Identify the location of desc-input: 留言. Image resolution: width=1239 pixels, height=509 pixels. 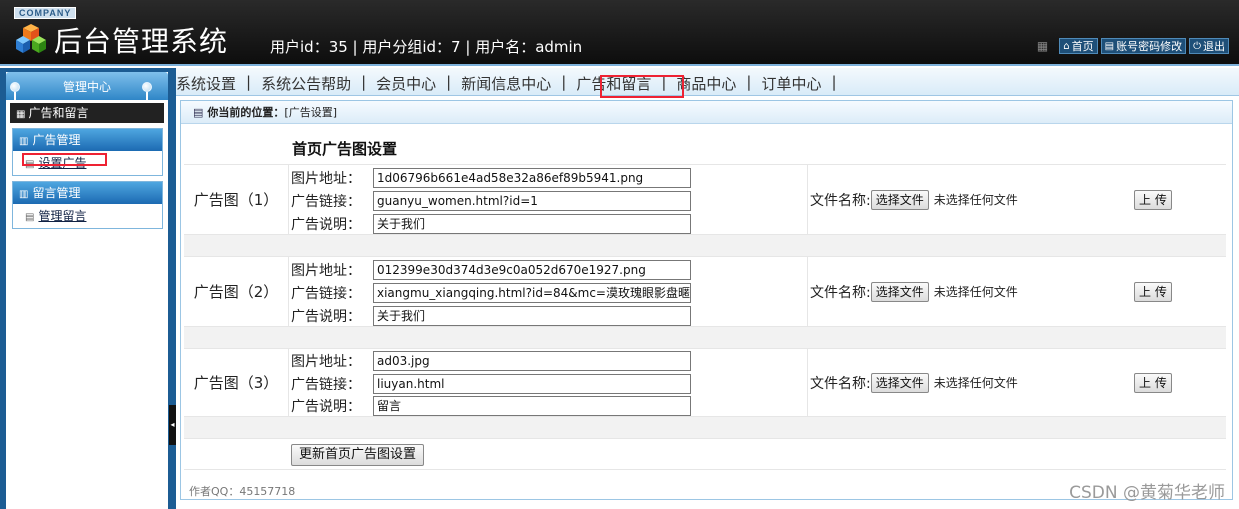
(532, 406).